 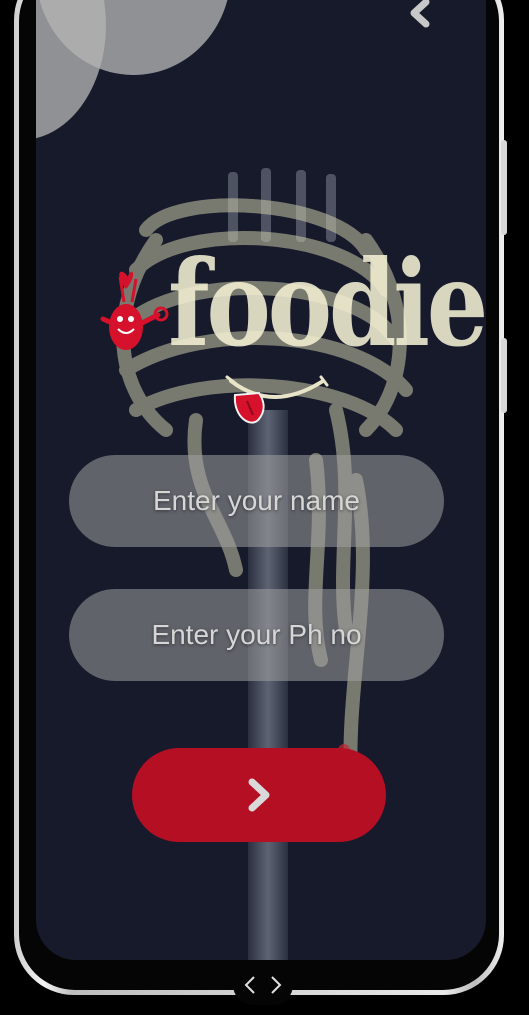 I want to click on system-nav-bar, so click(x=263, y=985).